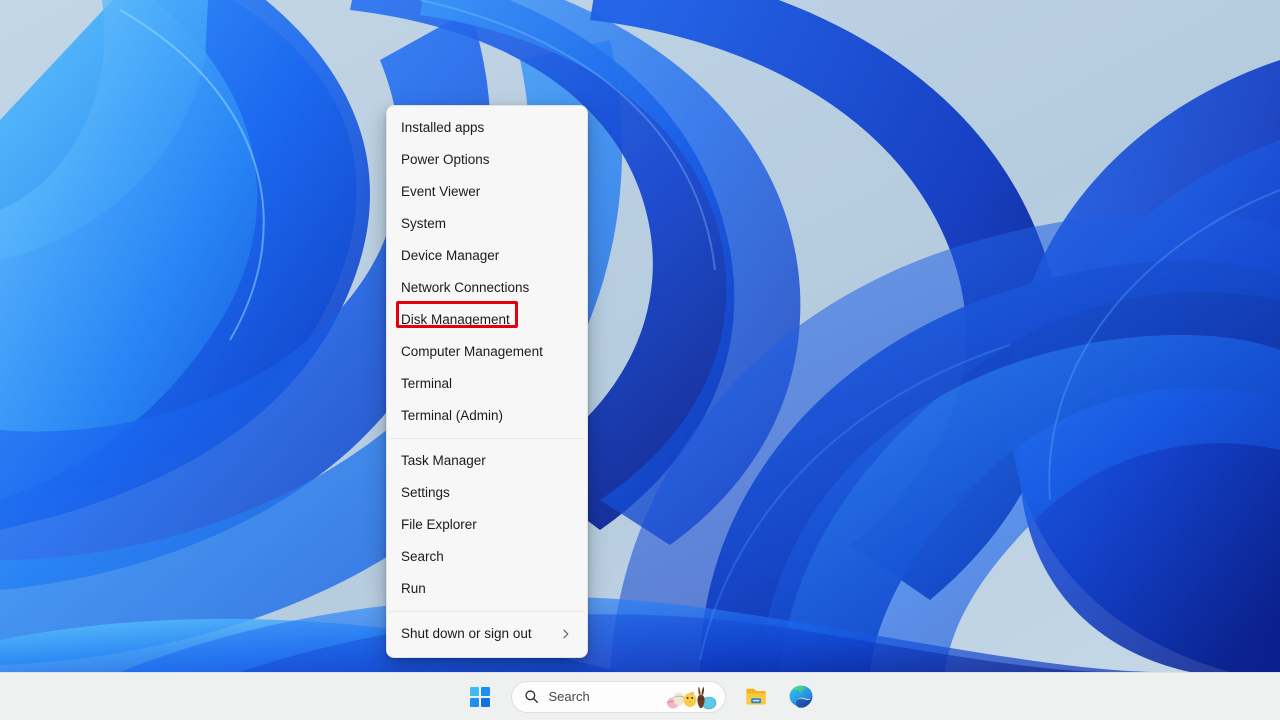 This screenshot has width=1280, height=720. I want to click on menu-item-task-manager: Task Manager, so click(487, 461).